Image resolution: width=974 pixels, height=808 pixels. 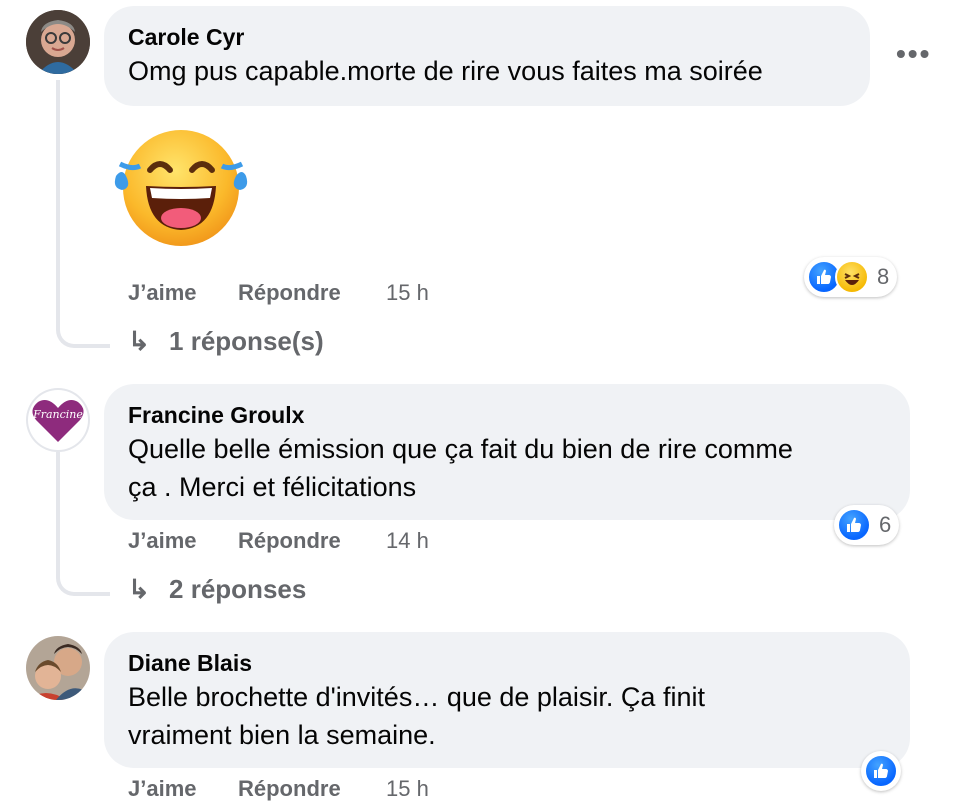 I want to click on more-options-icon: •••, so click(x=913, y=54).